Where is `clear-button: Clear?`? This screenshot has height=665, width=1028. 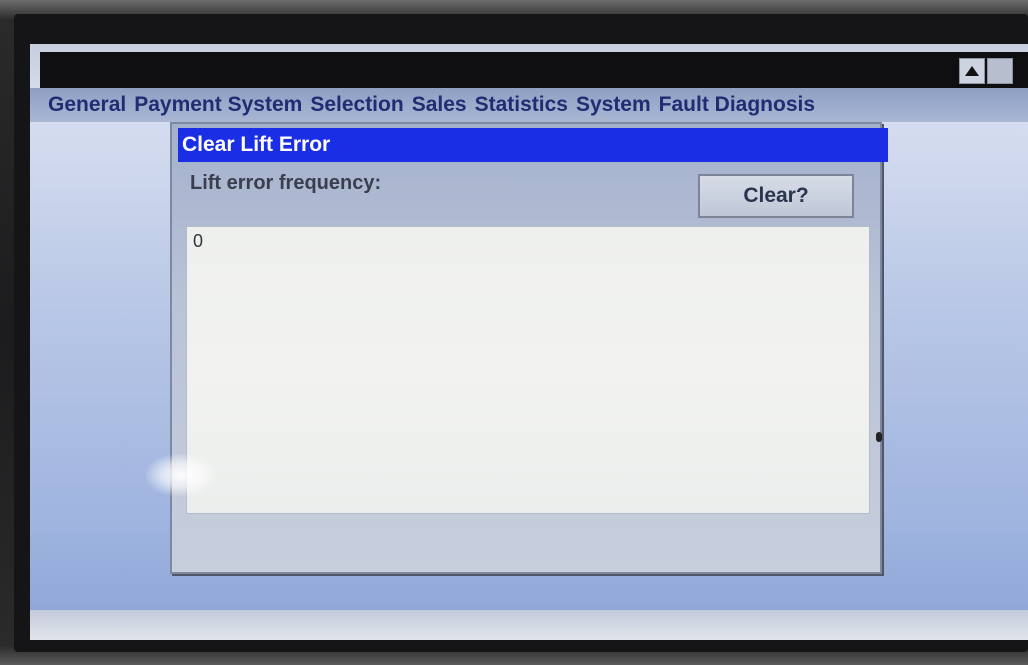
clear-button: Clear? is located at coordinates (776, 196).